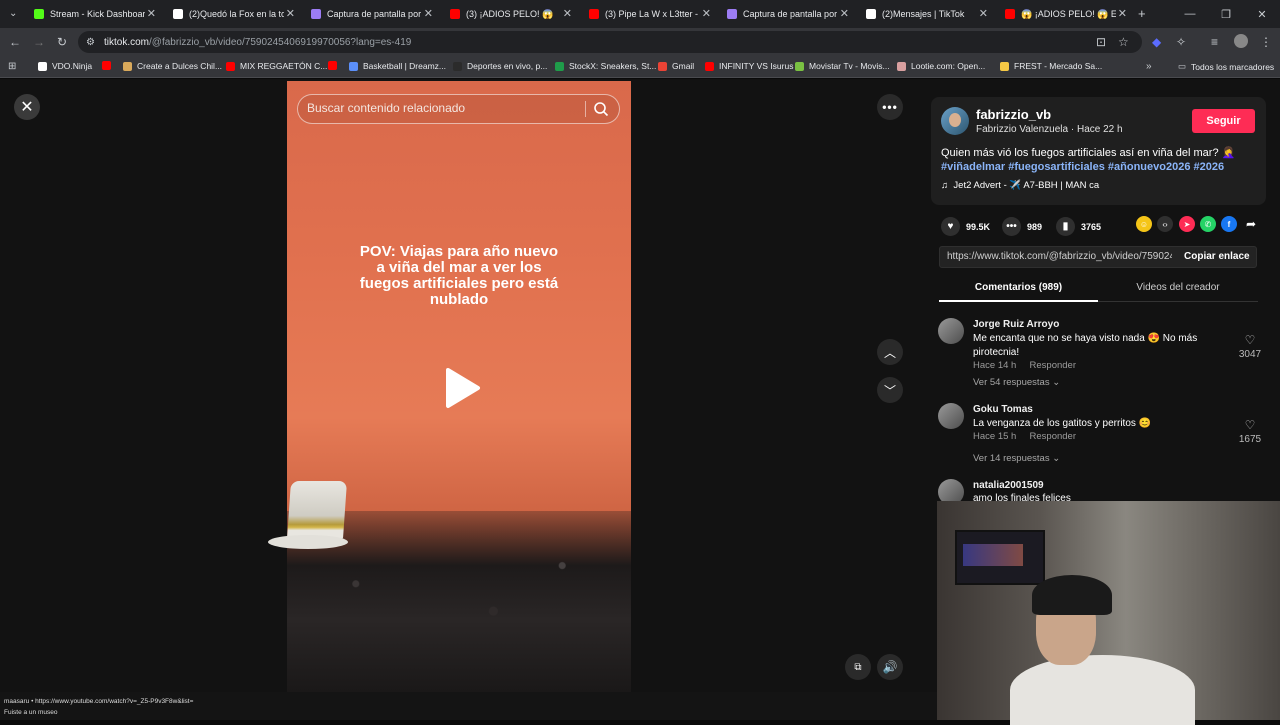  What do you see at coordinates (462, 388) in the screenshot?
I see `play-icon` at bounding box center [462, 388].